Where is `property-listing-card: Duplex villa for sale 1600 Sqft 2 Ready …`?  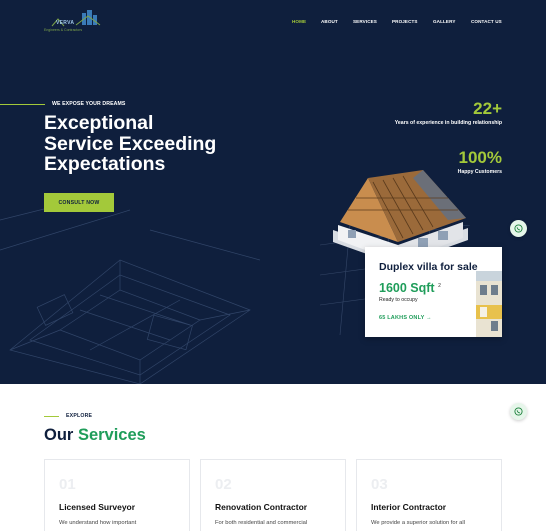
property-listing-card: Duplex villa for sale 1600 Sqft 2 Ready … is located at coordinates (433, 292).